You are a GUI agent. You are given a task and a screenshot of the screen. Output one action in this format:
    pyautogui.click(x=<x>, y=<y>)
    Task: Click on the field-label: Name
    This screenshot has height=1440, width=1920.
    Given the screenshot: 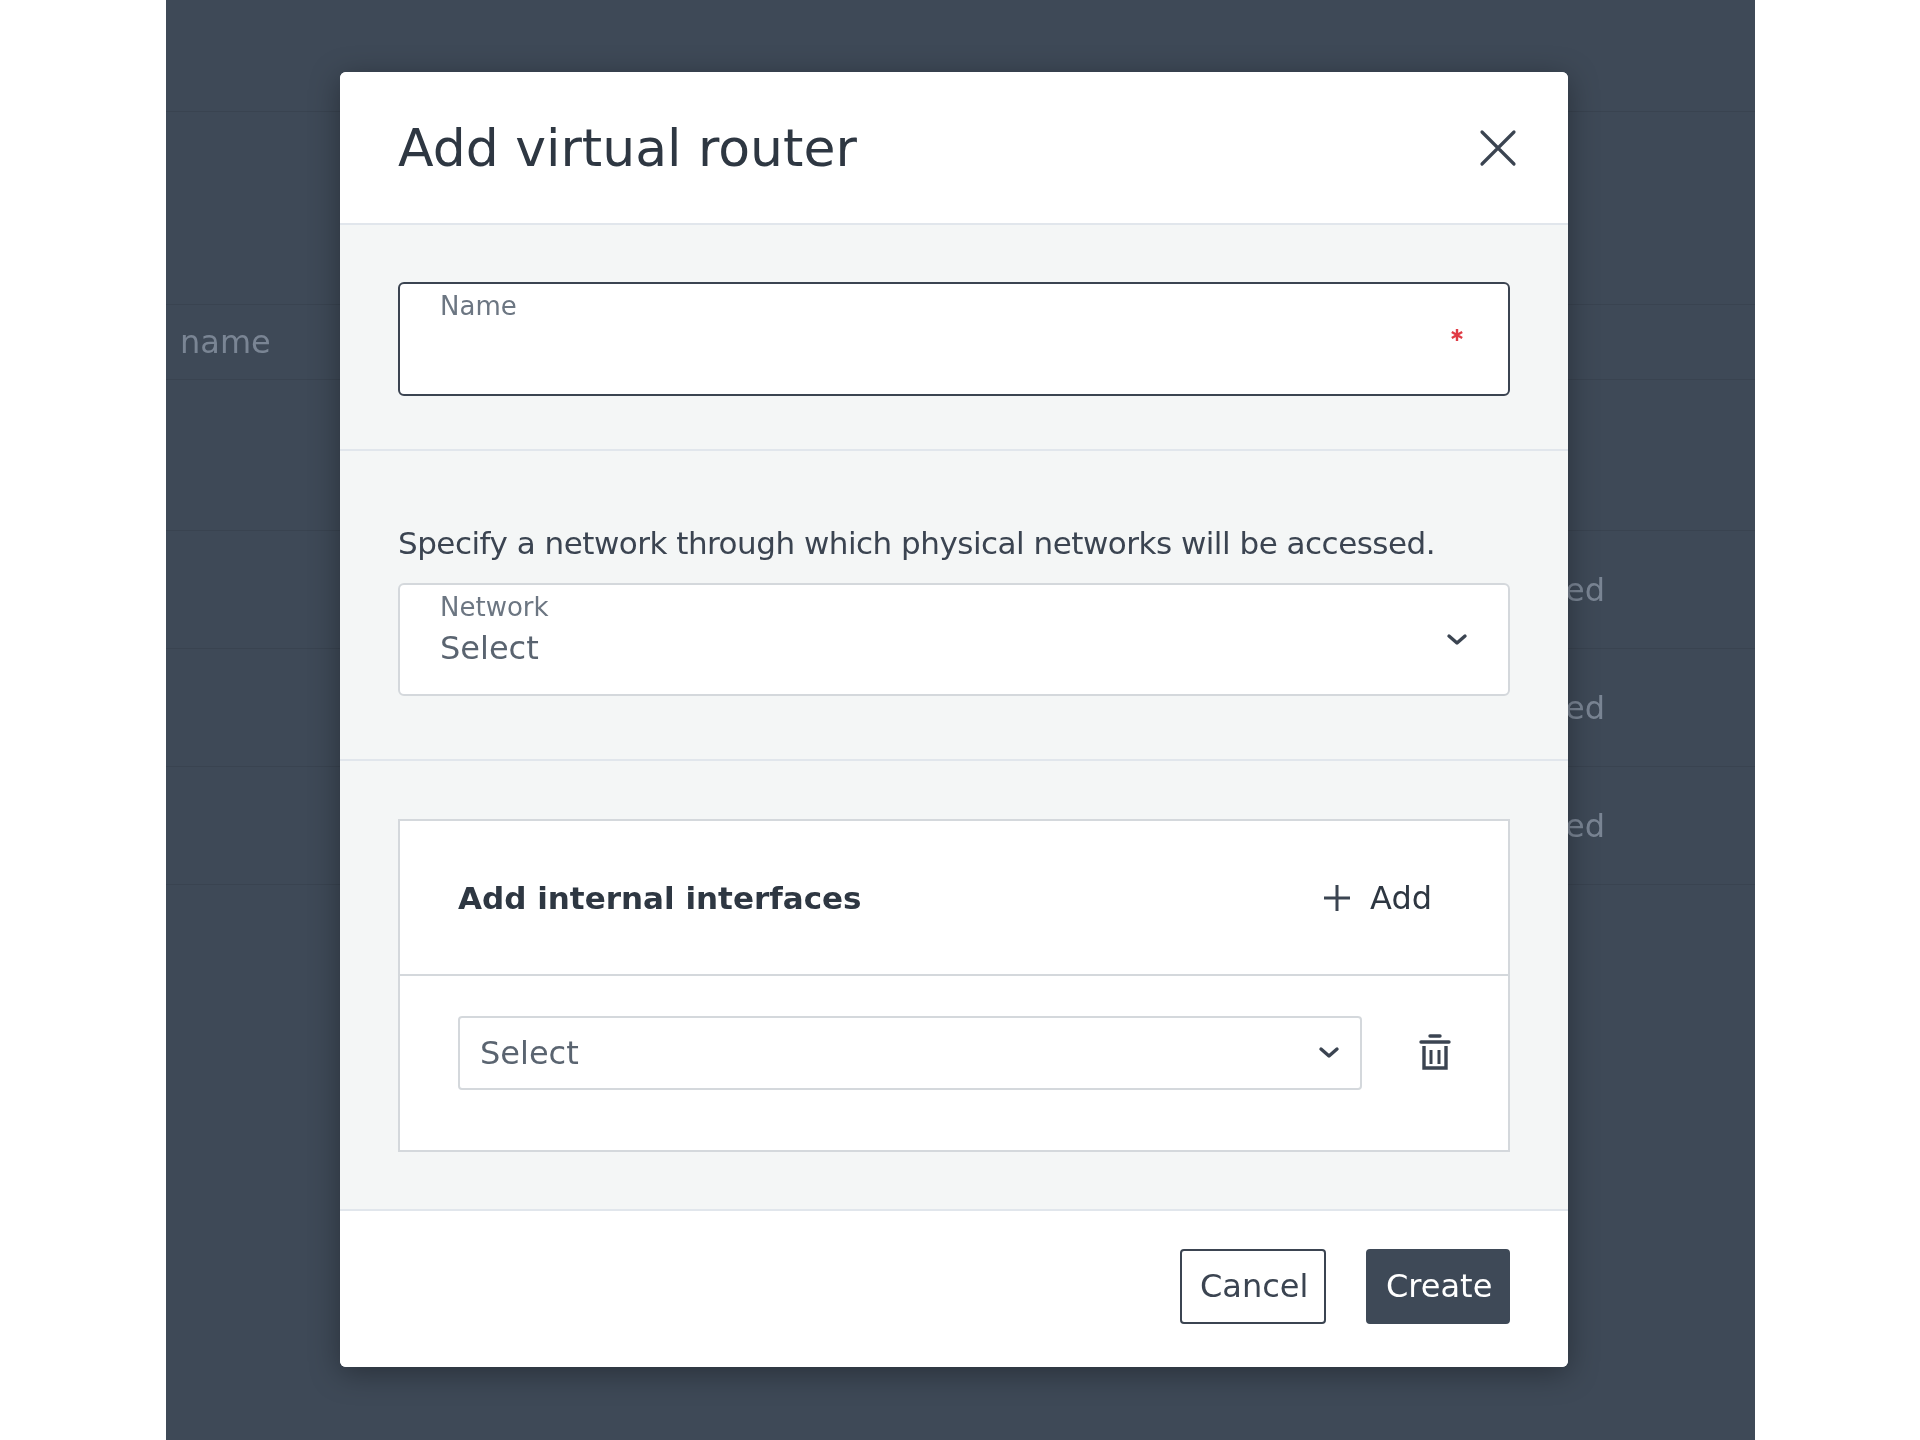 What is the action you would take?
    pyautogui.click(x=479, y=306)
    